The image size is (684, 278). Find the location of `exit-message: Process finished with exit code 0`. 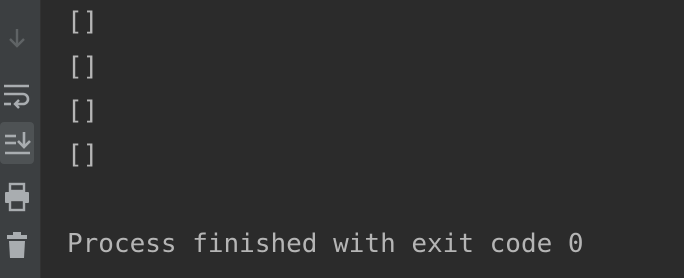

exit-message: Process finished with exit code 0 is located at coordinates (325, 244).